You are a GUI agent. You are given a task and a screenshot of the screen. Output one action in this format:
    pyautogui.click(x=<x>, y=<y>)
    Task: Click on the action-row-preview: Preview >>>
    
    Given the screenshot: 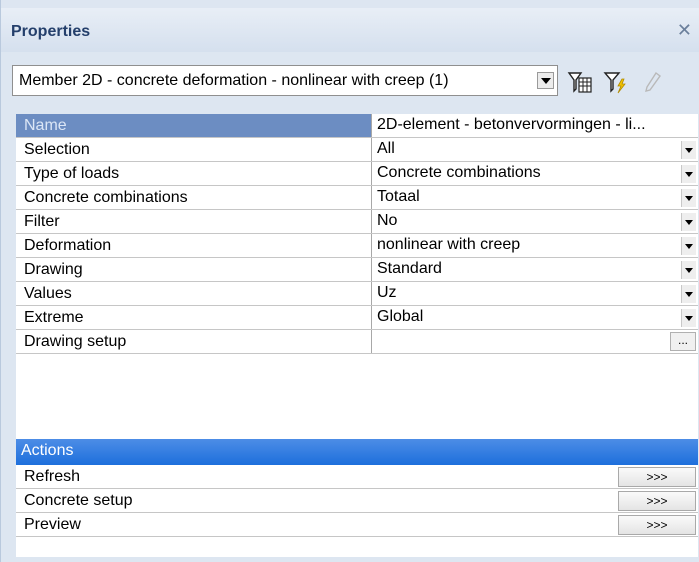 What is the action you would take?
    pyautogui.click(x=357, y=525)
    